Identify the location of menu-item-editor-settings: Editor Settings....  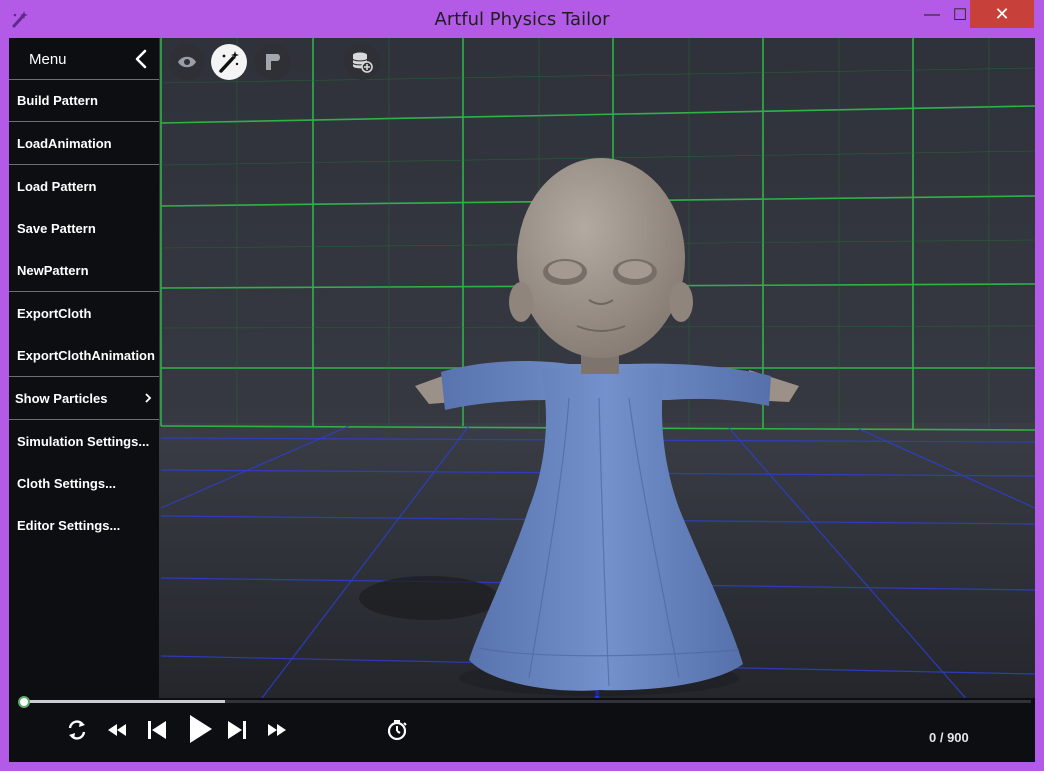
(84, 526).